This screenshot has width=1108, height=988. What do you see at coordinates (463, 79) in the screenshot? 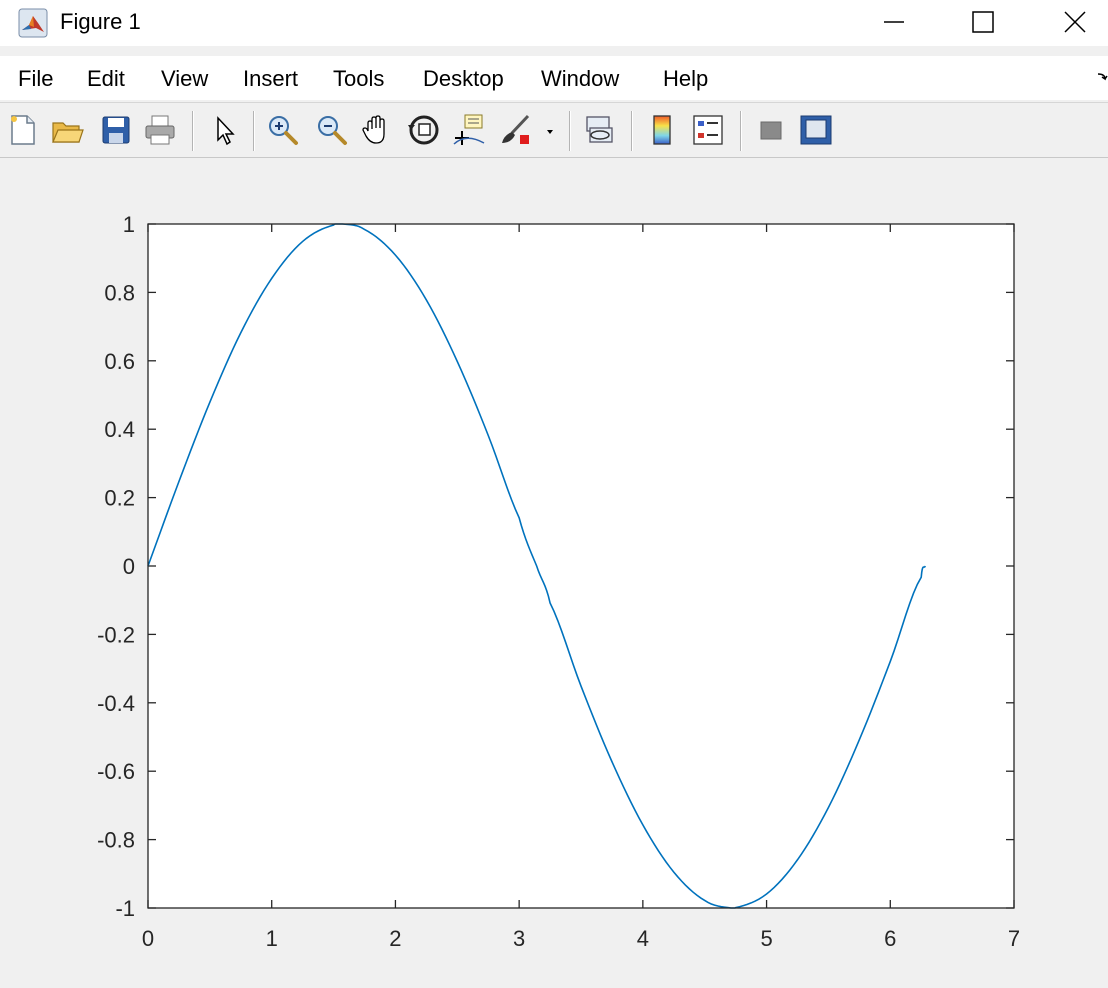
I see `menu-desktop: Desktop` at bounding box center [463, 79].